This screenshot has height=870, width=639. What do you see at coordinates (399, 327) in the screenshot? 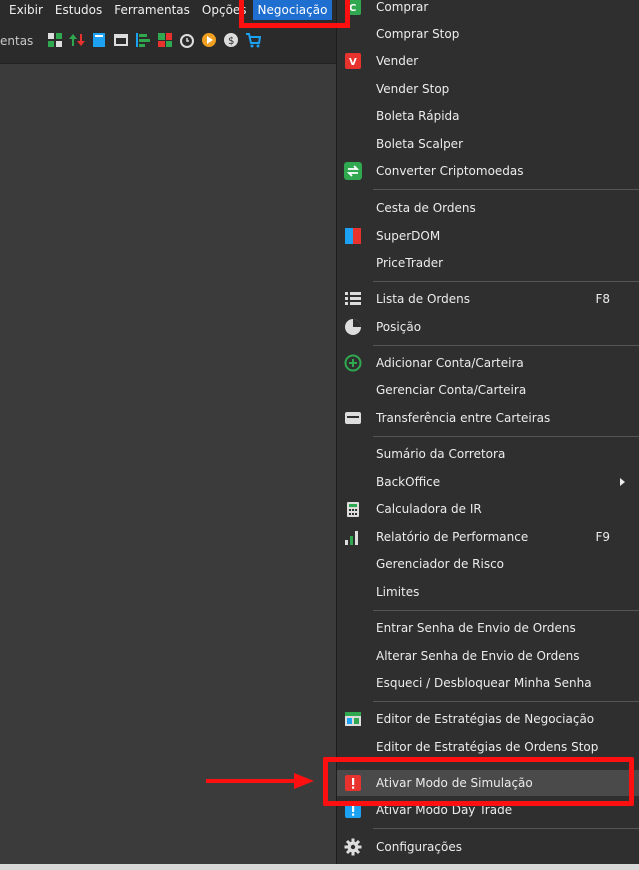
I see `menu-item-label: Posição` at bounding box center [399, 327].